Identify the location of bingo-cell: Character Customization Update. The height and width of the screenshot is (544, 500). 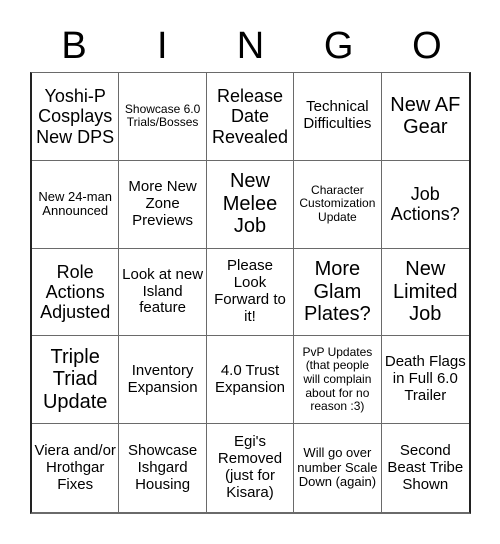
(338, 204).